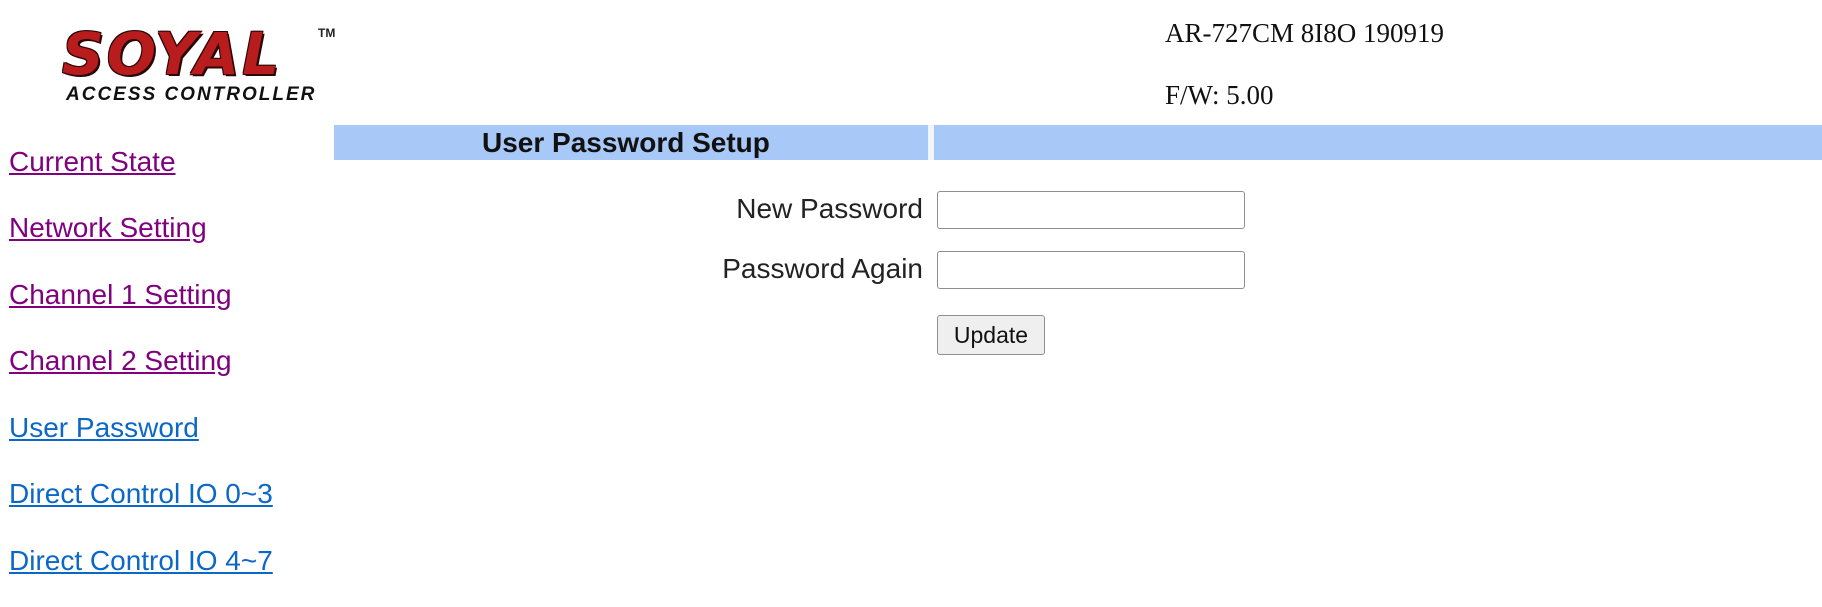 The height and width of the screenshot is (607, 1822). I want to click on sidebar-item-user-password: User Password, so click(104, 428).